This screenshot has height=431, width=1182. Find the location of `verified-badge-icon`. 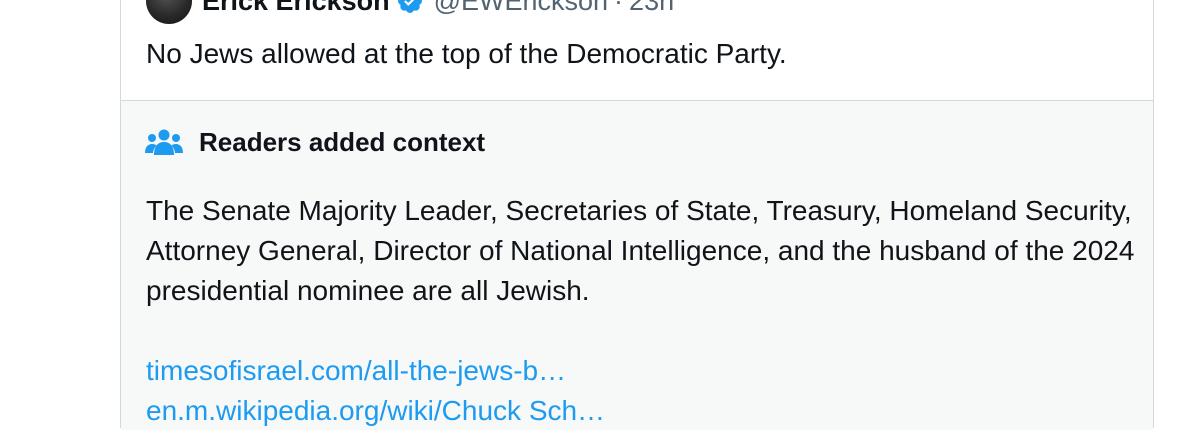

verified-badge-icon is located at coordinates (410, 7).